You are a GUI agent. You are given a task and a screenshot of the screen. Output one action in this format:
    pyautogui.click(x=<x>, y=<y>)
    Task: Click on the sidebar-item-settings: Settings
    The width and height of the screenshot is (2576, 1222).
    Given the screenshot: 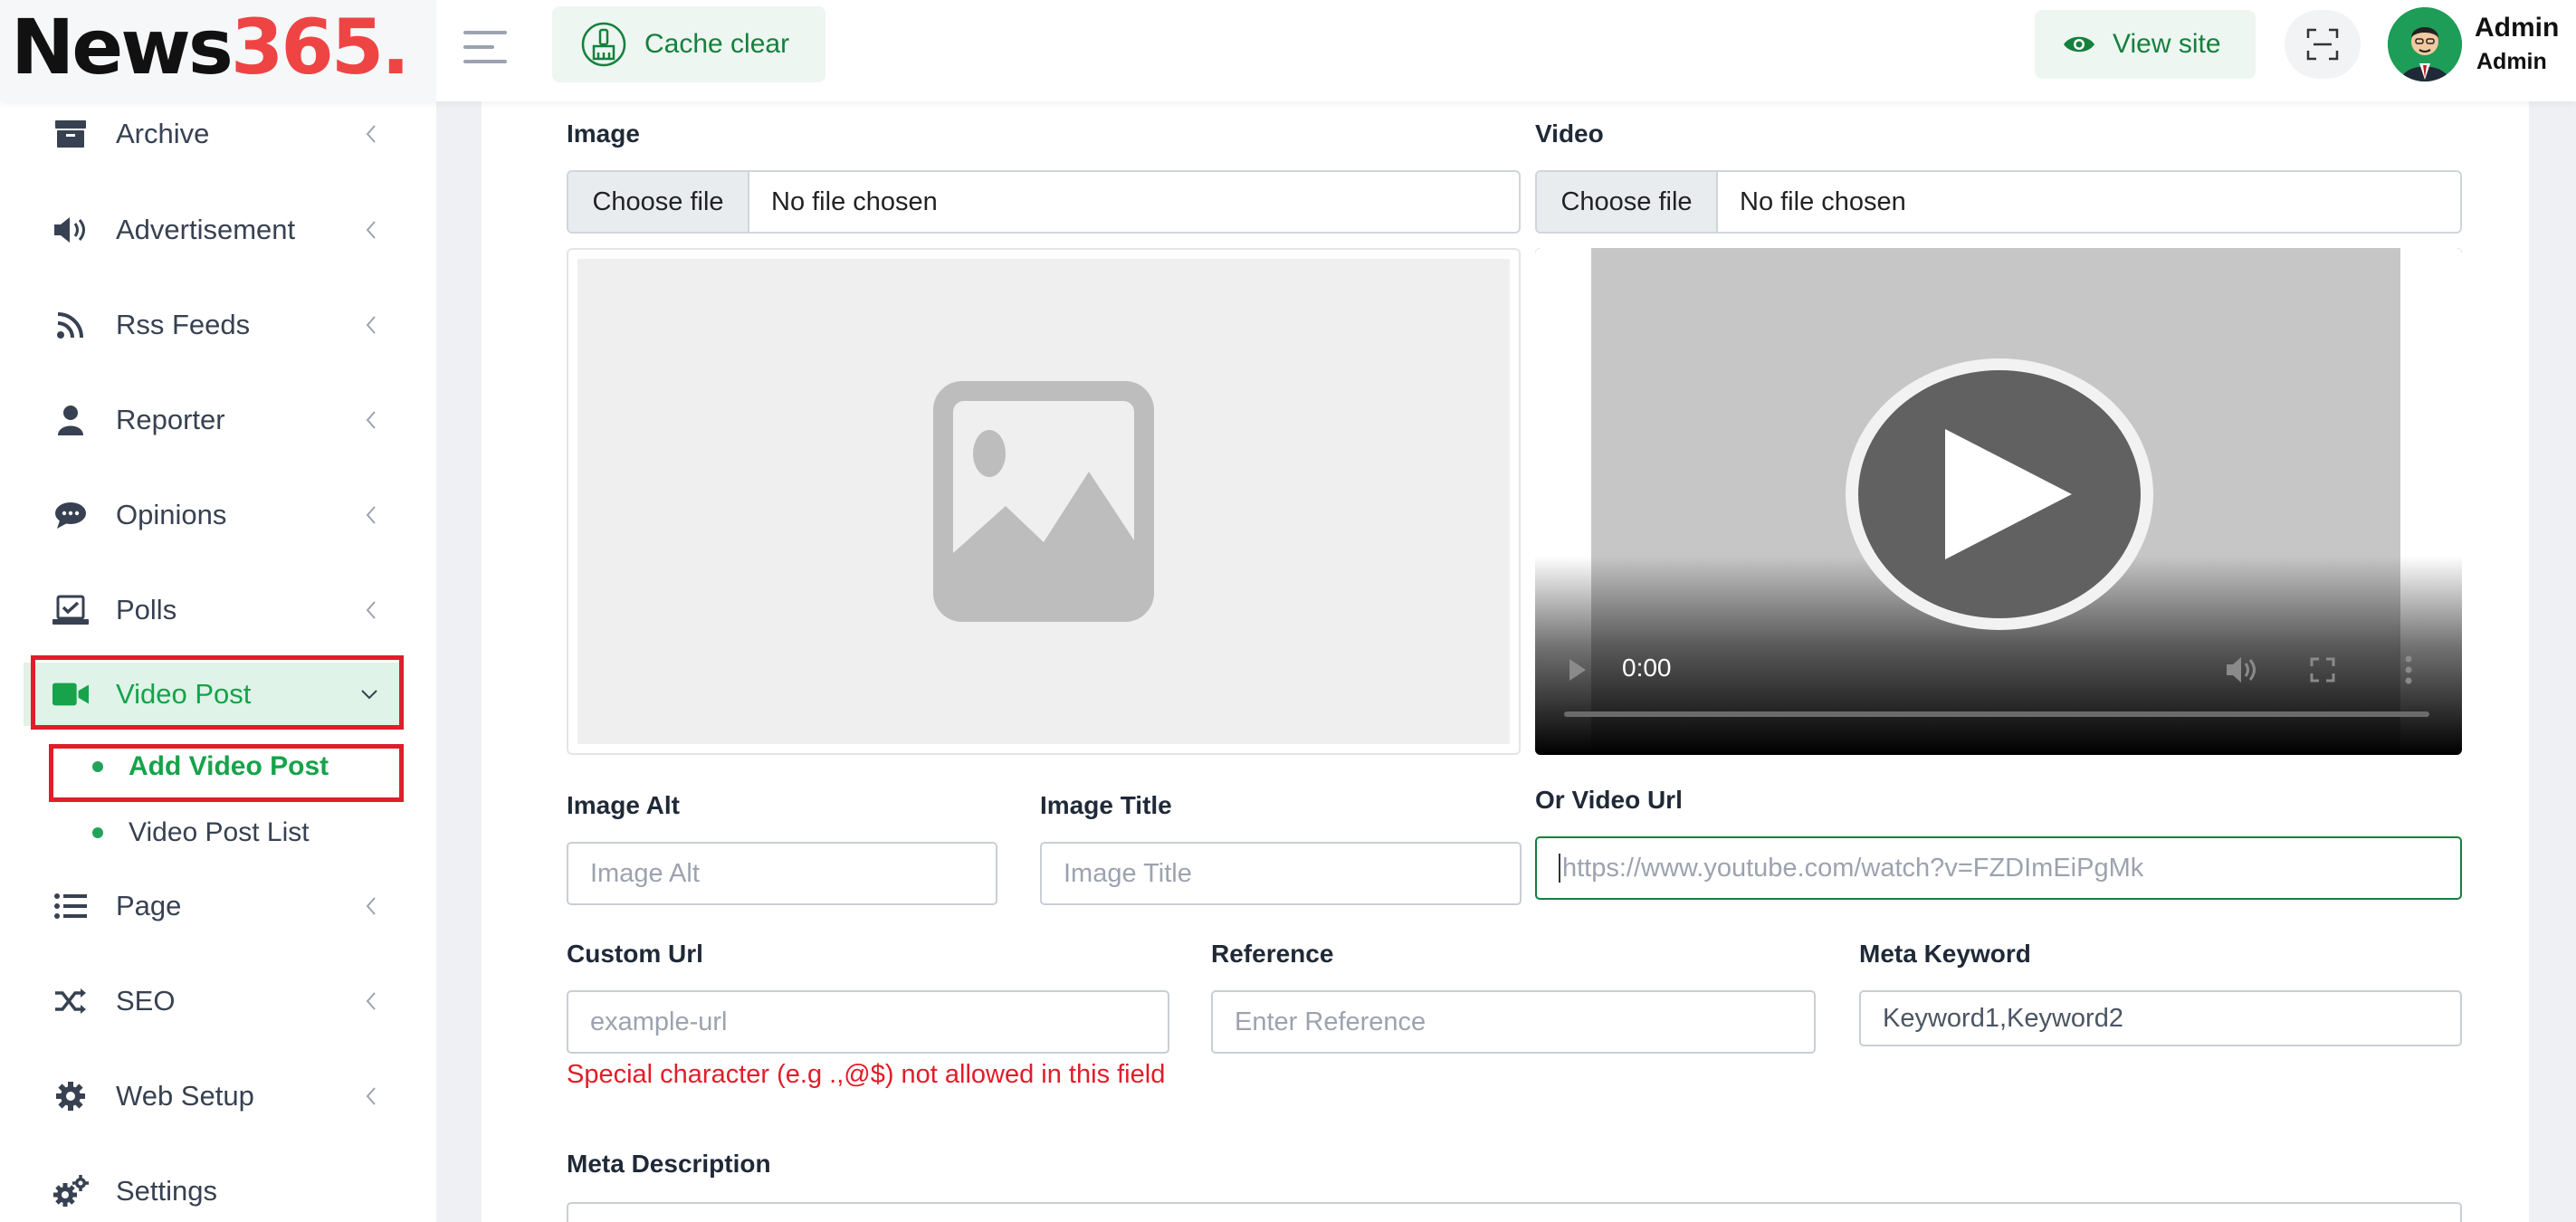 What is the action you would take?
    pyautogui.click(x=218, y=1187)
    